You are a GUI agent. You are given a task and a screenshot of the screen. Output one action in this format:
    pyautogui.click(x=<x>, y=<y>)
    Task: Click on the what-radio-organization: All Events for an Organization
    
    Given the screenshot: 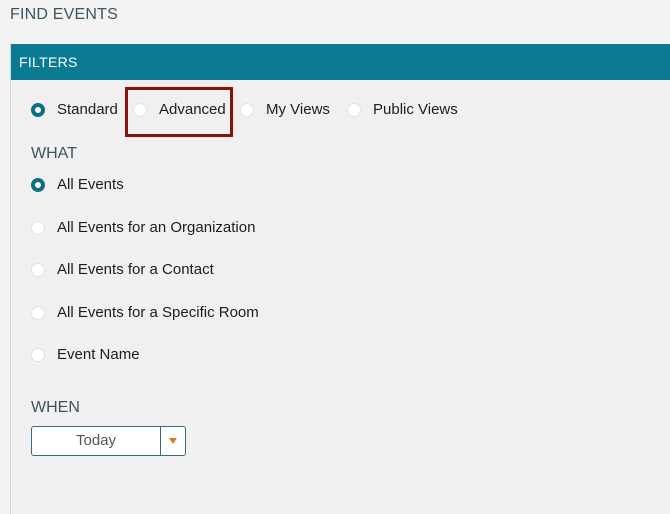 What is the action you would take?
    pyautogui.click(x=143, y=227)
    